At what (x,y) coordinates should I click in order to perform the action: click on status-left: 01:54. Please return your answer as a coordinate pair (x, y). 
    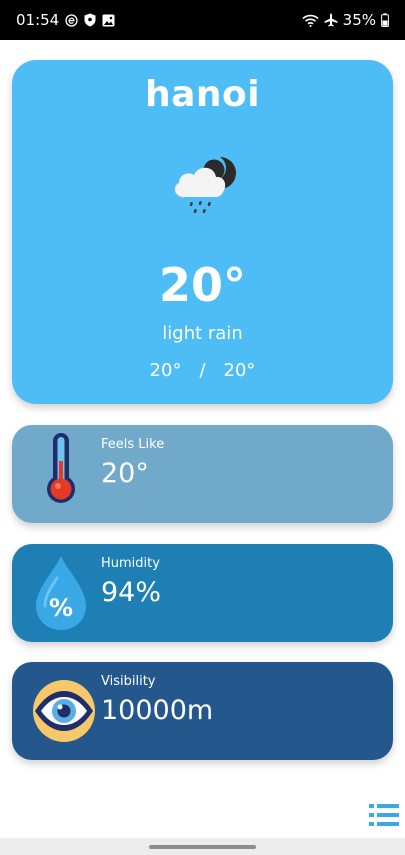
    Looking at the image, I should click on (65, 20).